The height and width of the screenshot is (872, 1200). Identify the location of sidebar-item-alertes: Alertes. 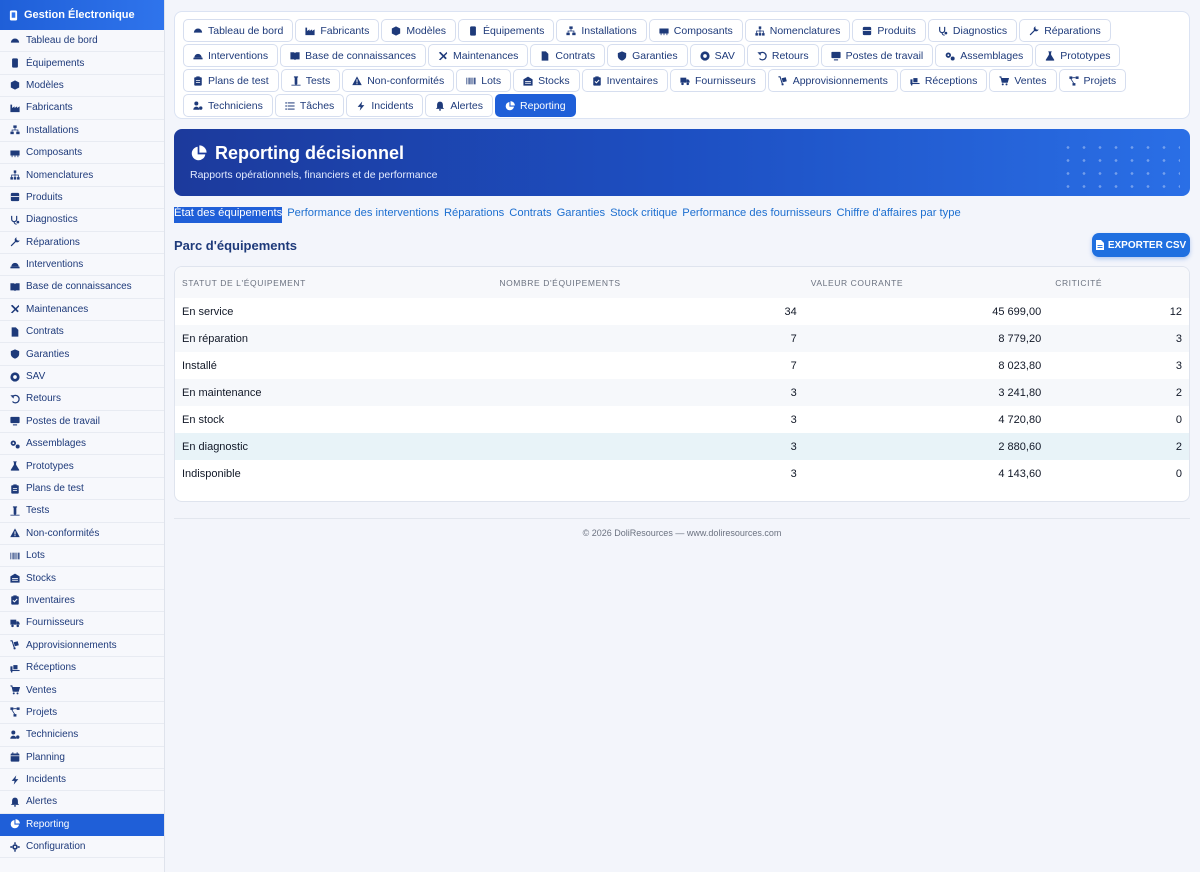
(82, 802).